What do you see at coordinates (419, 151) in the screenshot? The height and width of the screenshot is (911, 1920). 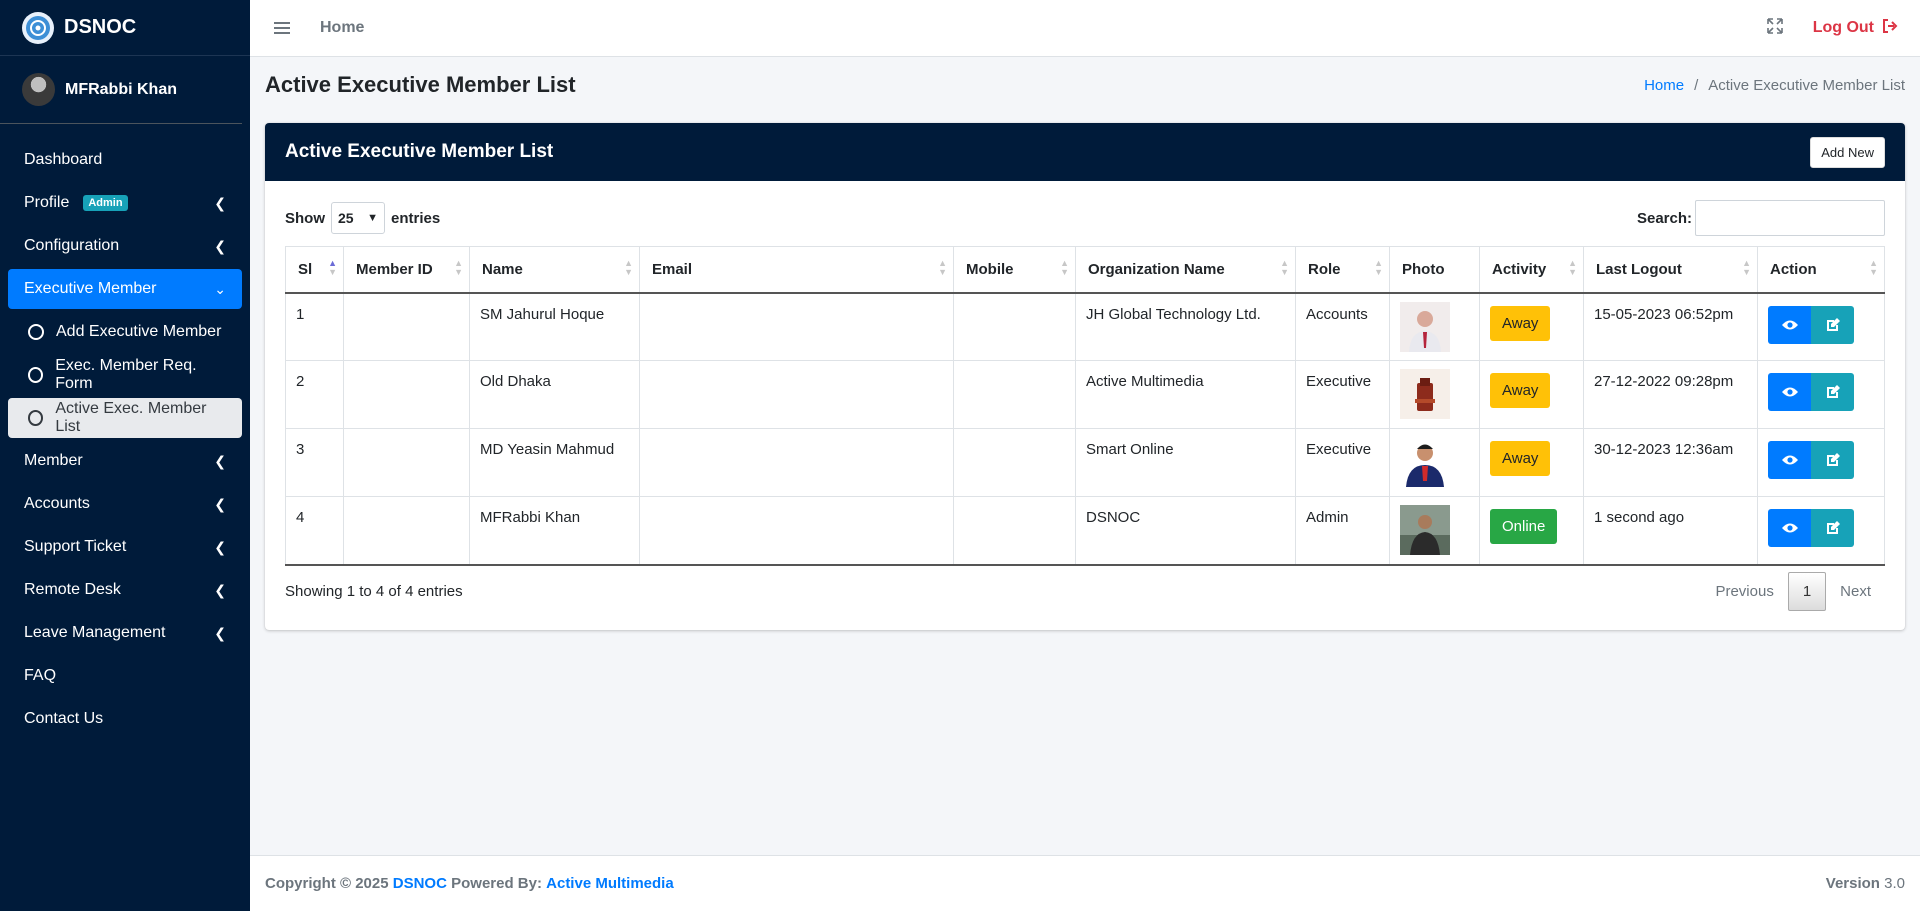 I see `card-title: Active Executive Member List` at bounding box center [419, 151].